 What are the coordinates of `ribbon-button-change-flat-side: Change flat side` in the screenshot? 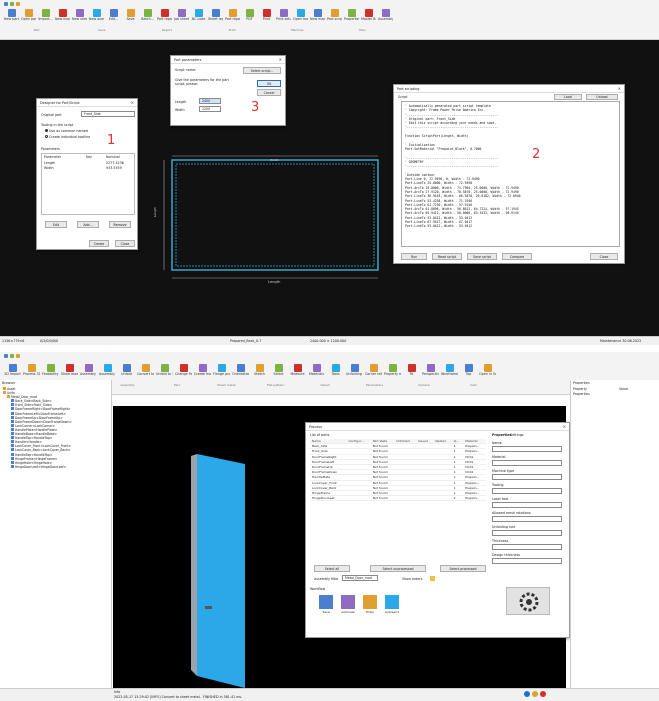 It's located at (183, 370).